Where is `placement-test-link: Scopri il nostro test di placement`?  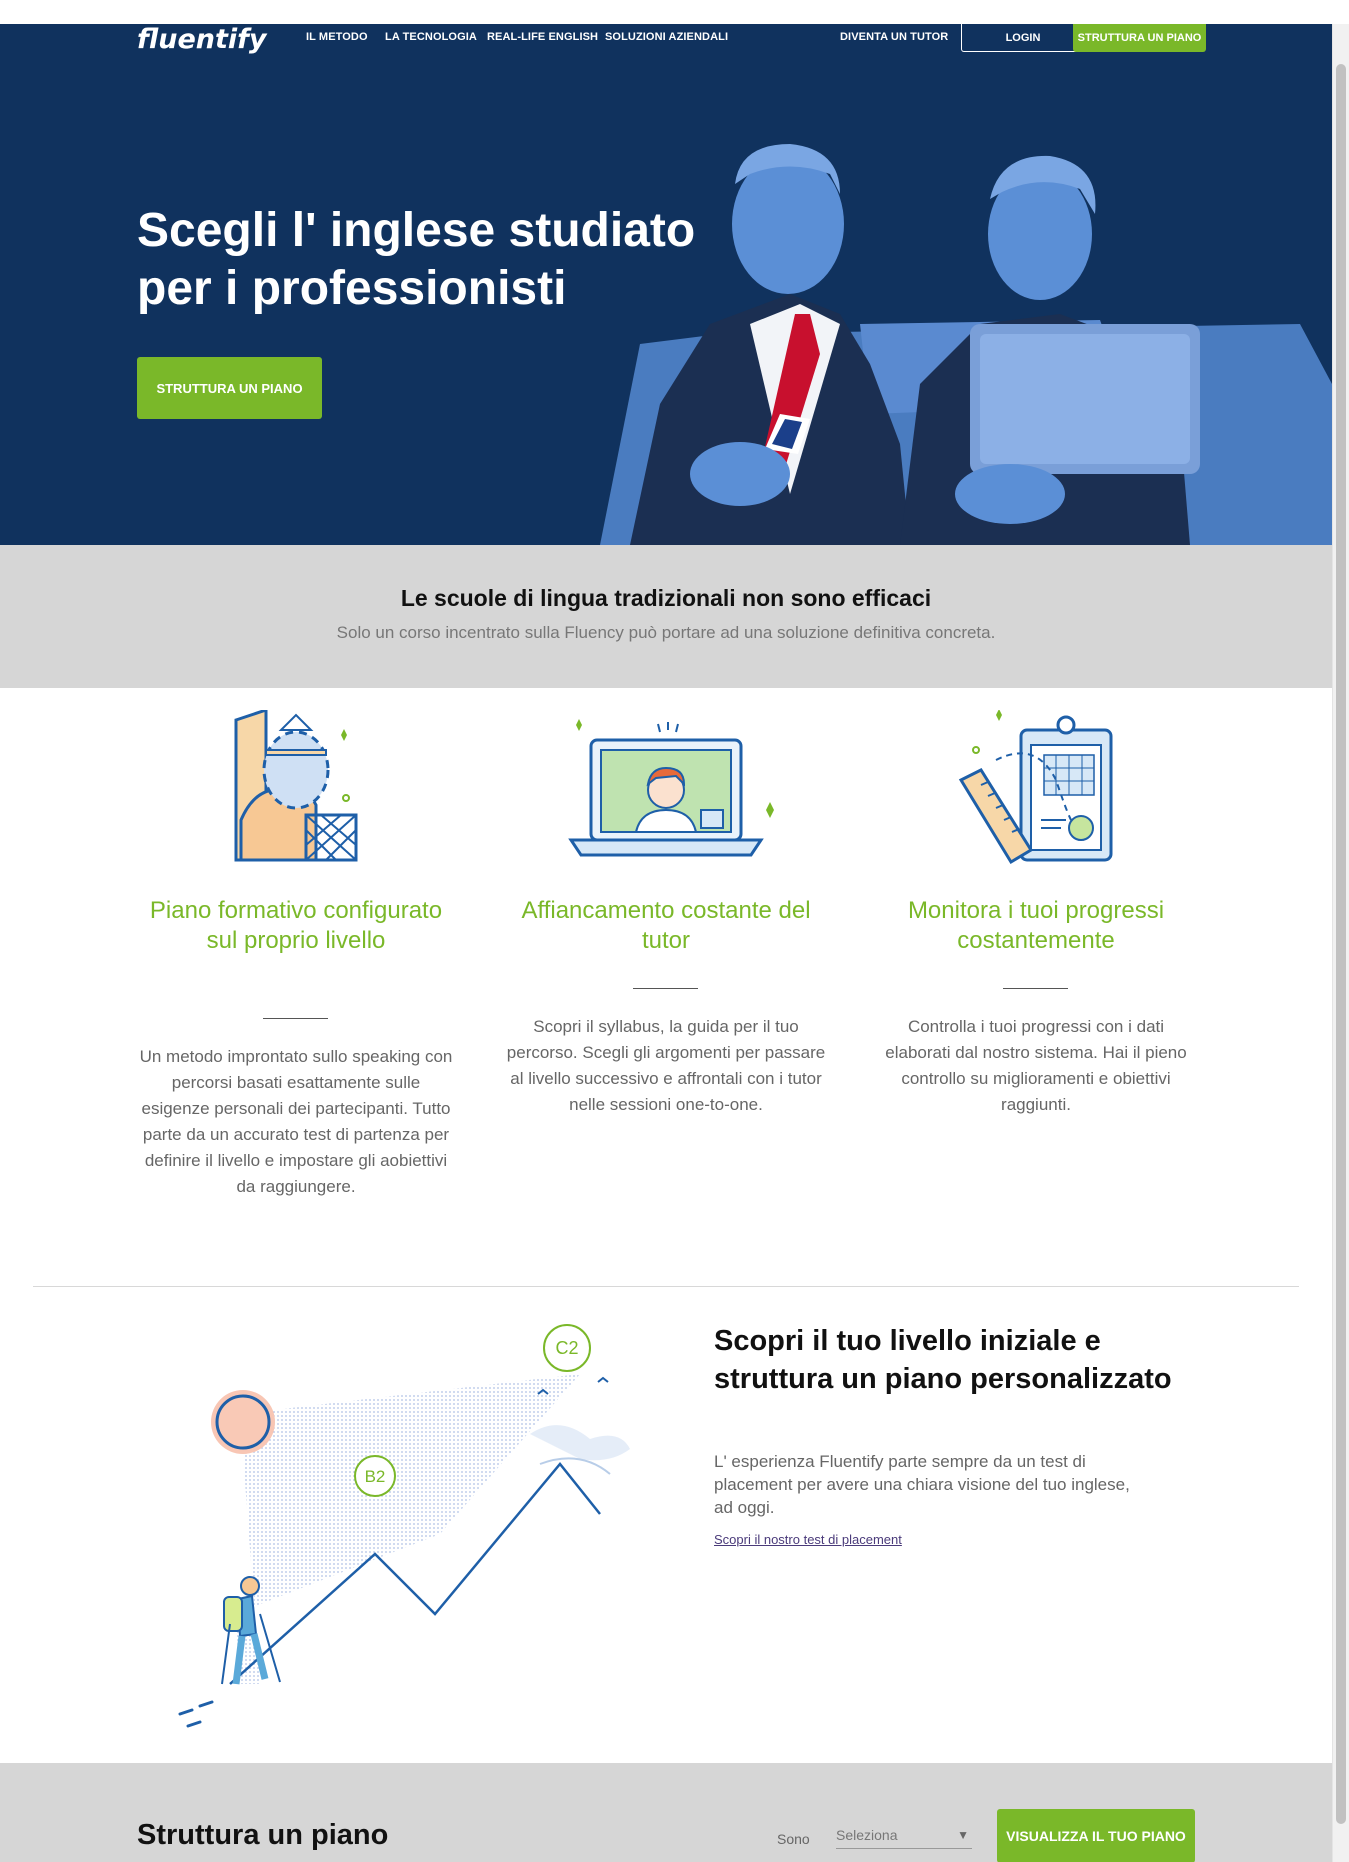 placement-test-link: Scopri il nostro test di placement is located at coordinates (808, 1539).